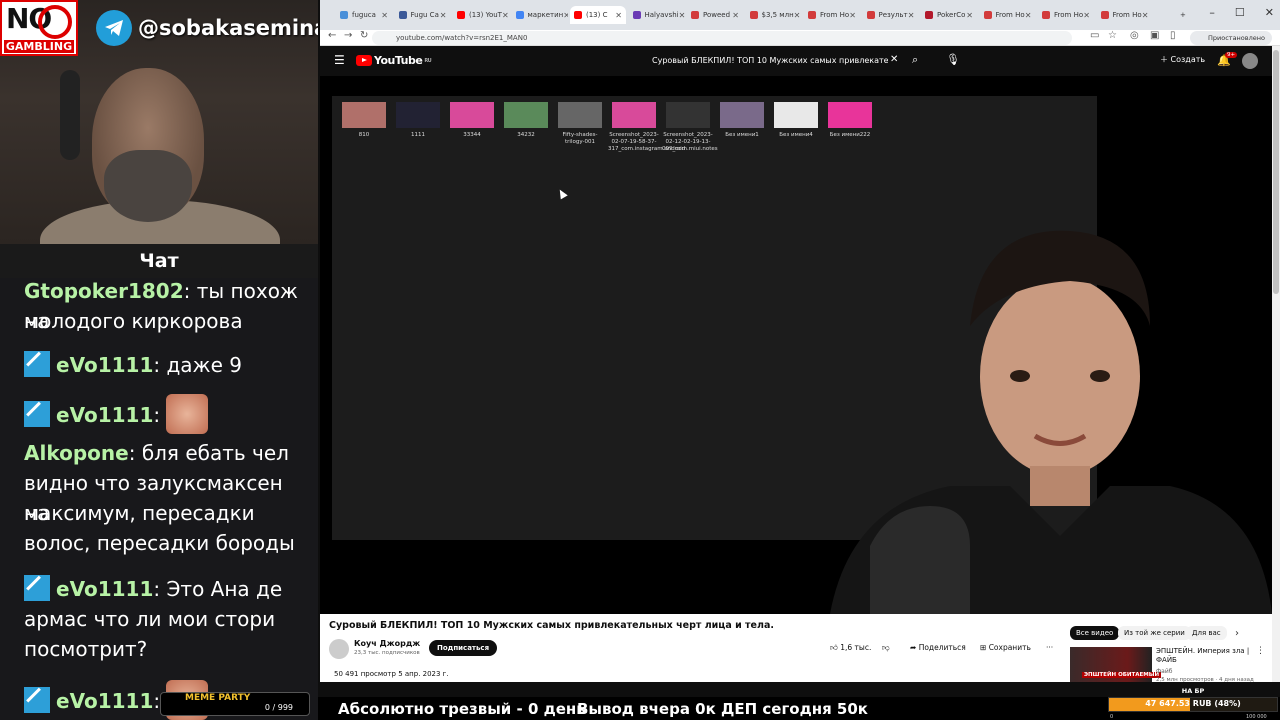  I want to click on avatar, so click(1250, 61).